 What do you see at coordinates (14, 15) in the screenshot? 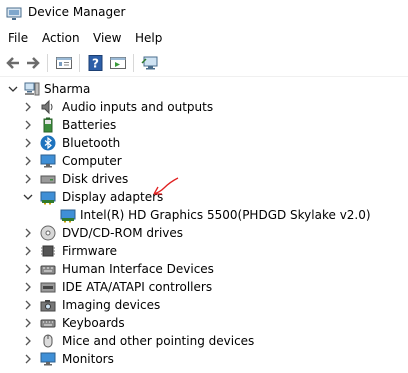
I see `device-manager-icon` at bounding box center [14, 15].